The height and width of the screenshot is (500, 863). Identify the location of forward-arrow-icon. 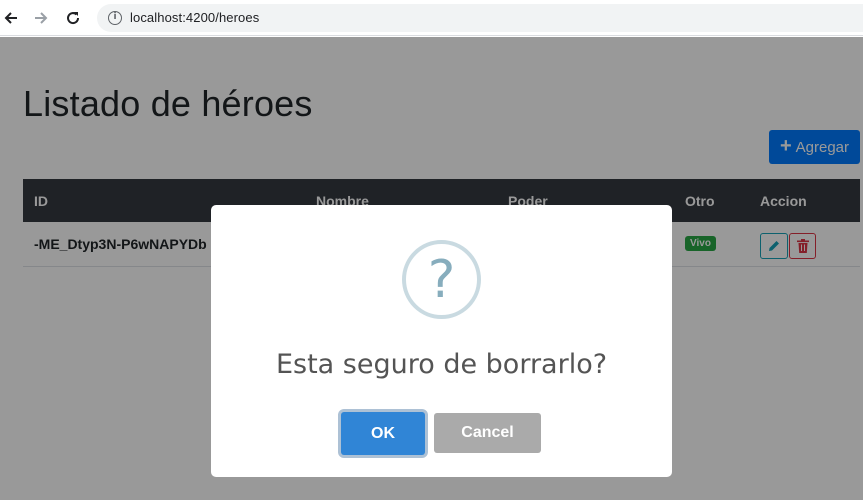
(41, 18).